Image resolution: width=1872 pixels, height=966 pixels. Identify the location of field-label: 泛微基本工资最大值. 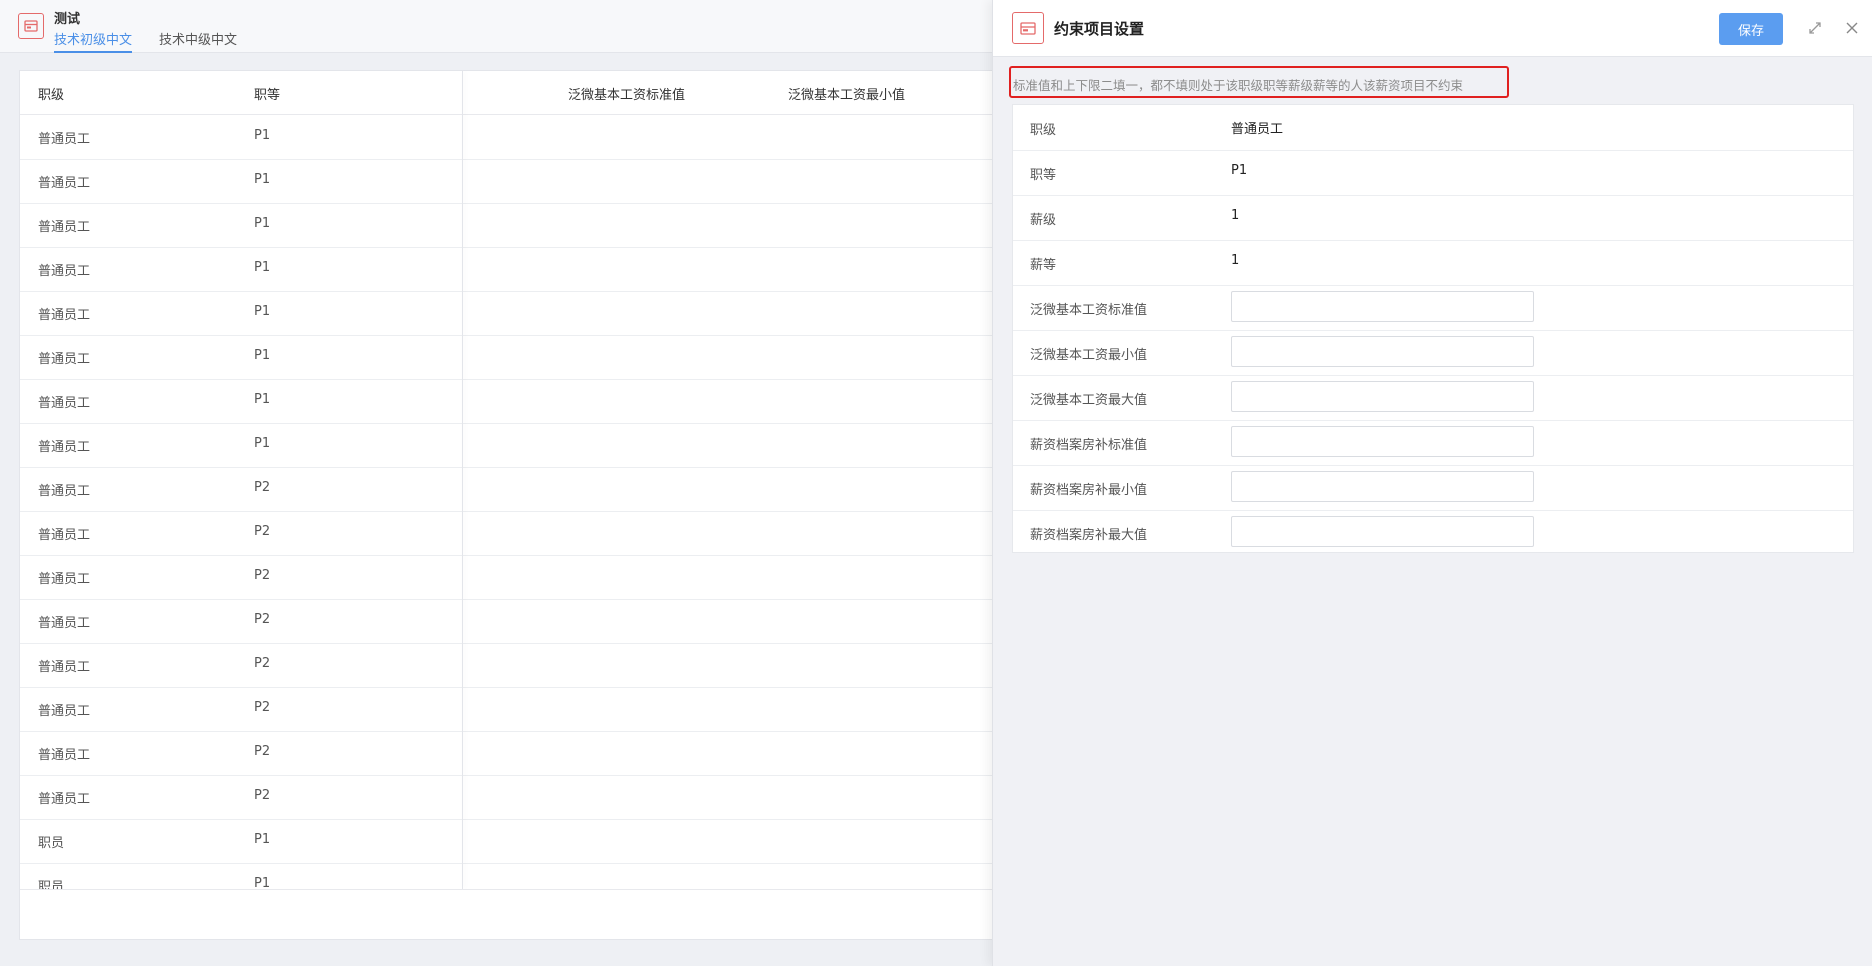
(1089, 400).